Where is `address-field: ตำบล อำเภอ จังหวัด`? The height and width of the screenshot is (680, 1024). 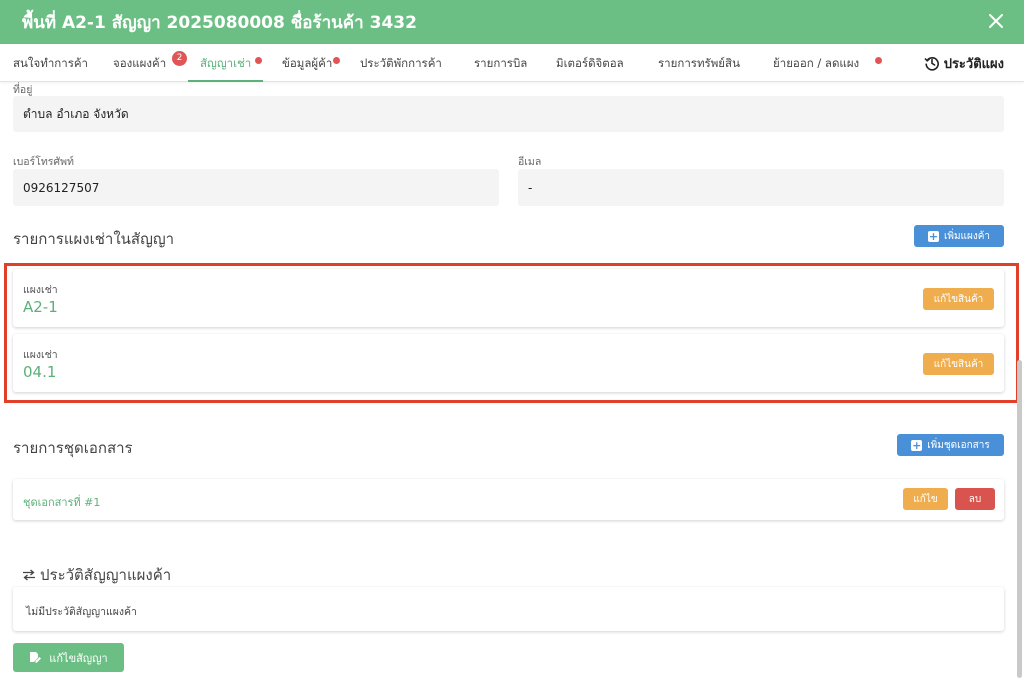 address-field: ตำบล อำเภอ จังหวัด is located at coordinates (508, 114).